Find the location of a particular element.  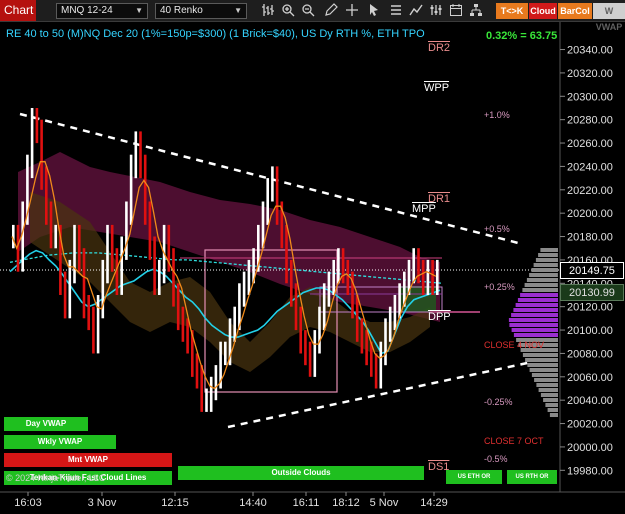

zoom-out-icon is located at coordinates (308, 11).